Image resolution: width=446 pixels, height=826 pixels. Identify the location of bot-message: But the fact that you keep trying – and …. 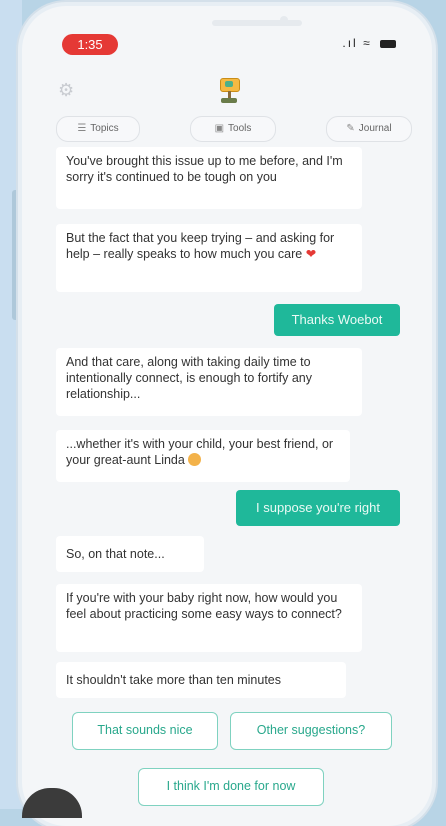
(209, 258).